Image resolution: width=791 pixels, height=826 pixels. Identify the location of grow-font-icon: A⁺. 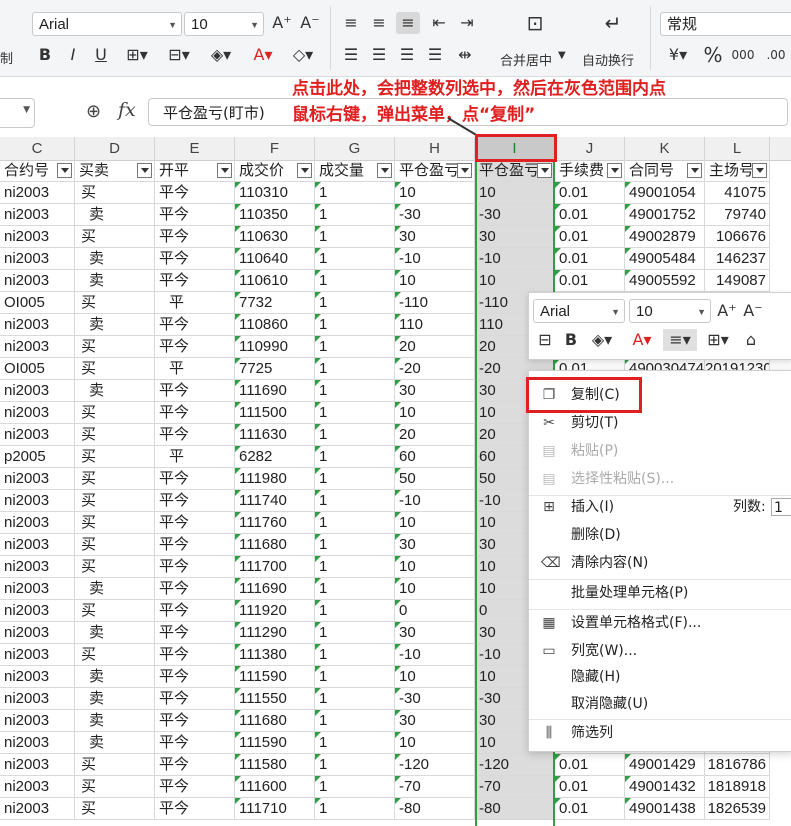
(727, 311).